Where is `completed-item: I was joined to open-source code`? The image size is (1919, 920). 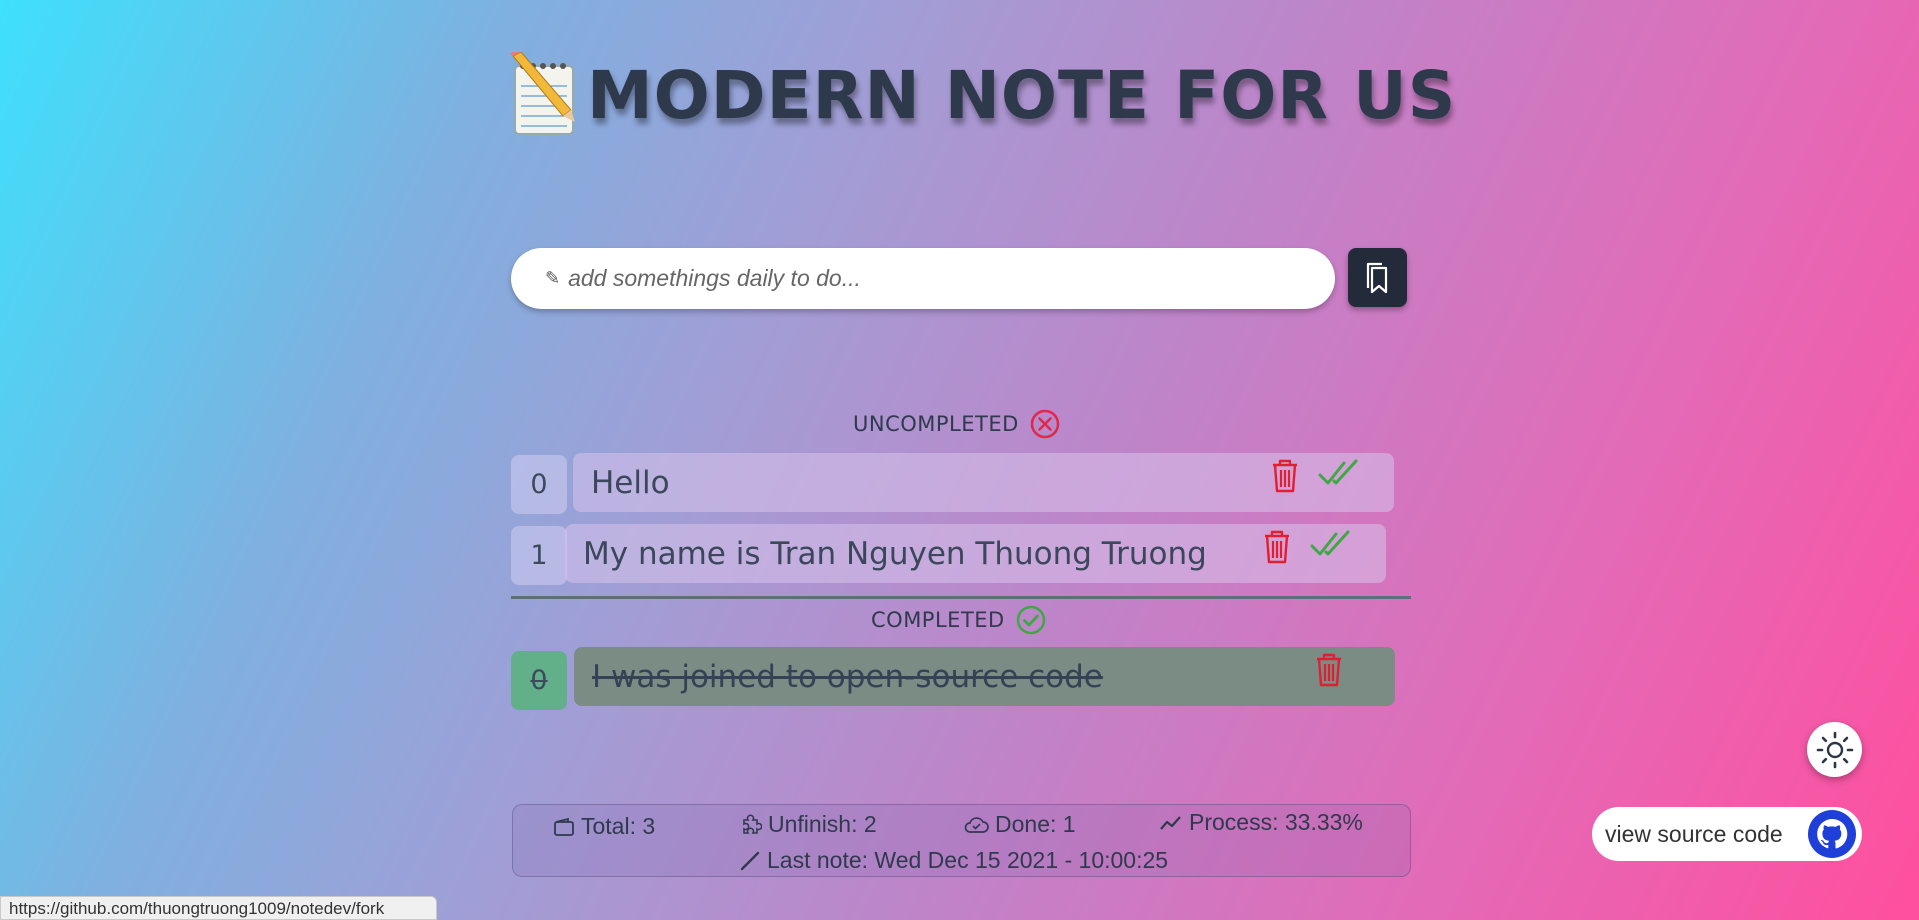 completed-item: I was joined to open-source code is located at coordinates (984, 676).